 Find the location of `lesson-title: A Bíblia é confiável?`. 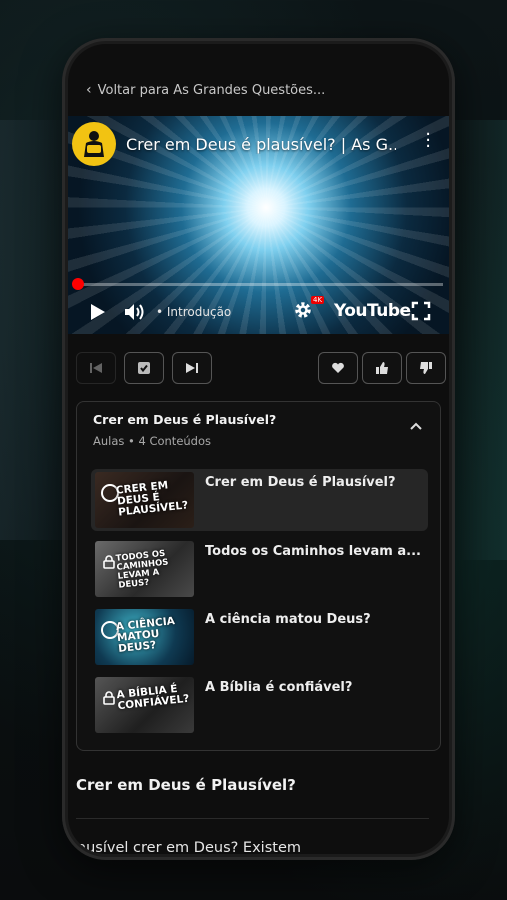

lesson-title: A Bíblia é confiável? is located at coordinates (279, 687).